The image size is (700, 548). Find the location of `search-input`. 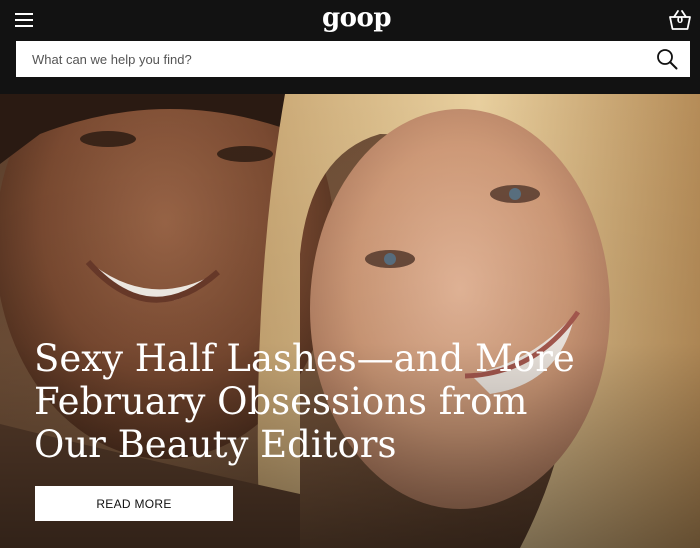

search-input is located at coordinates (331, 59).